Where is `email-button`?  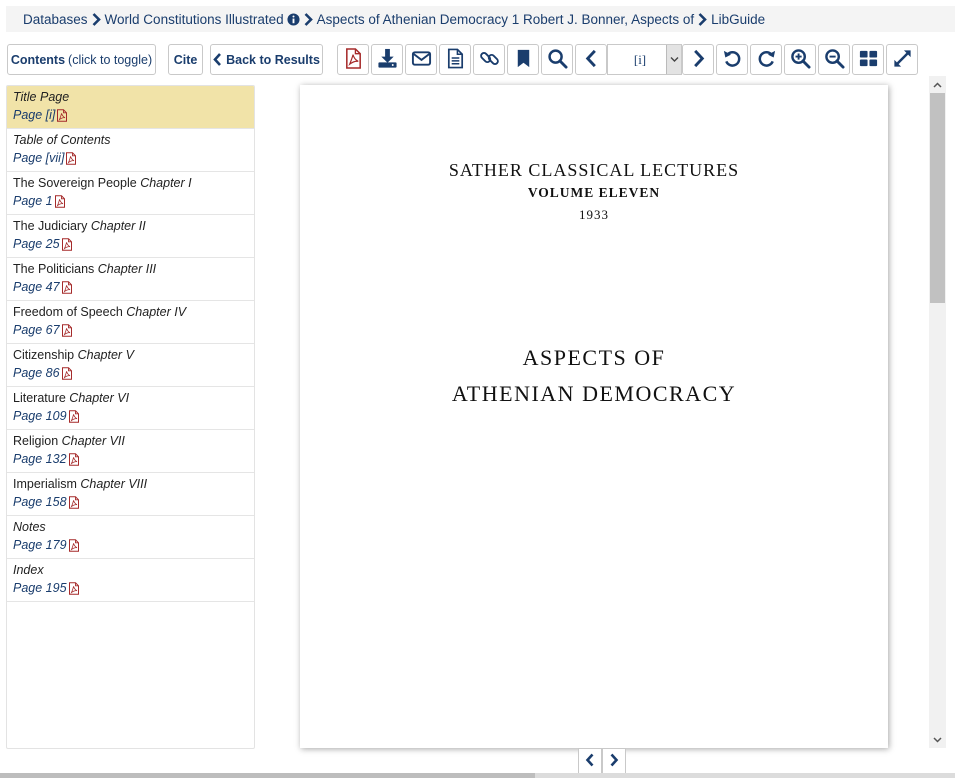 email-button is located at coordinates (421, 59).